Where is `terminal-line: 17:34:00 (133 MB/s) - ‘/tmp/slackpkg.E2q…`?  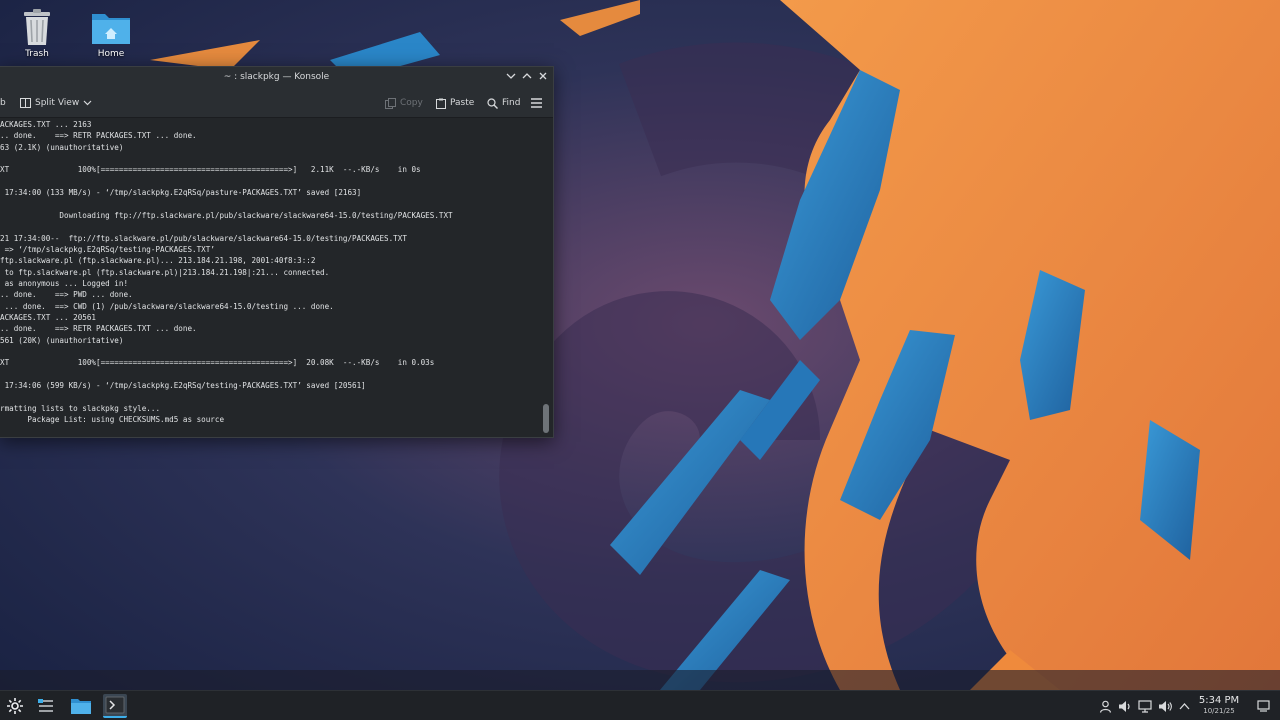
terminal-line: 17:34:00 (133 MB/s) - ‘/tmp/slackpkg.E2q… is located at coordinates (181, 193).